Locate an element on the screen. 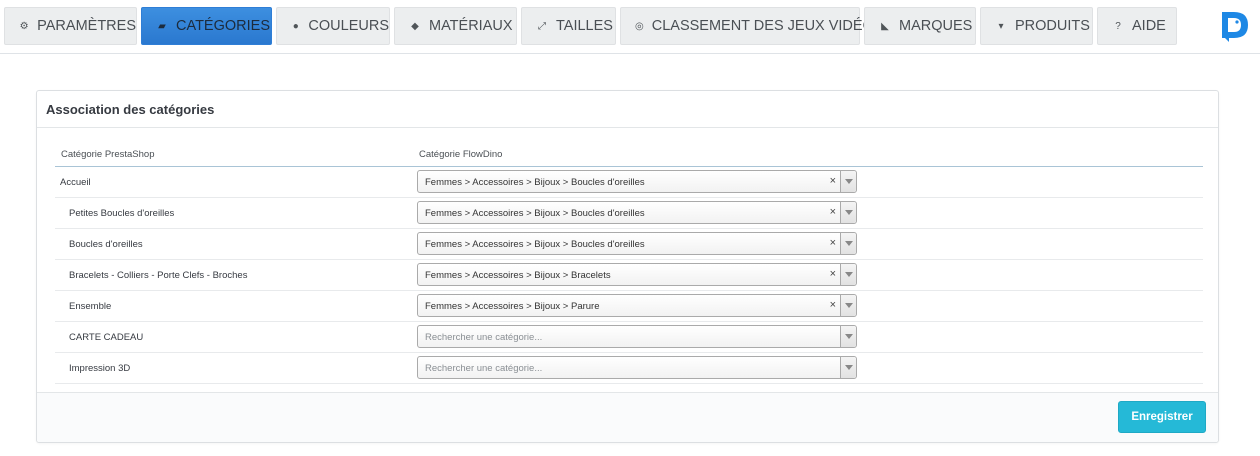 The width and height of the screenshot is (1260, 456). flowdino-logo-icon is located at coordinates (1235, 27).